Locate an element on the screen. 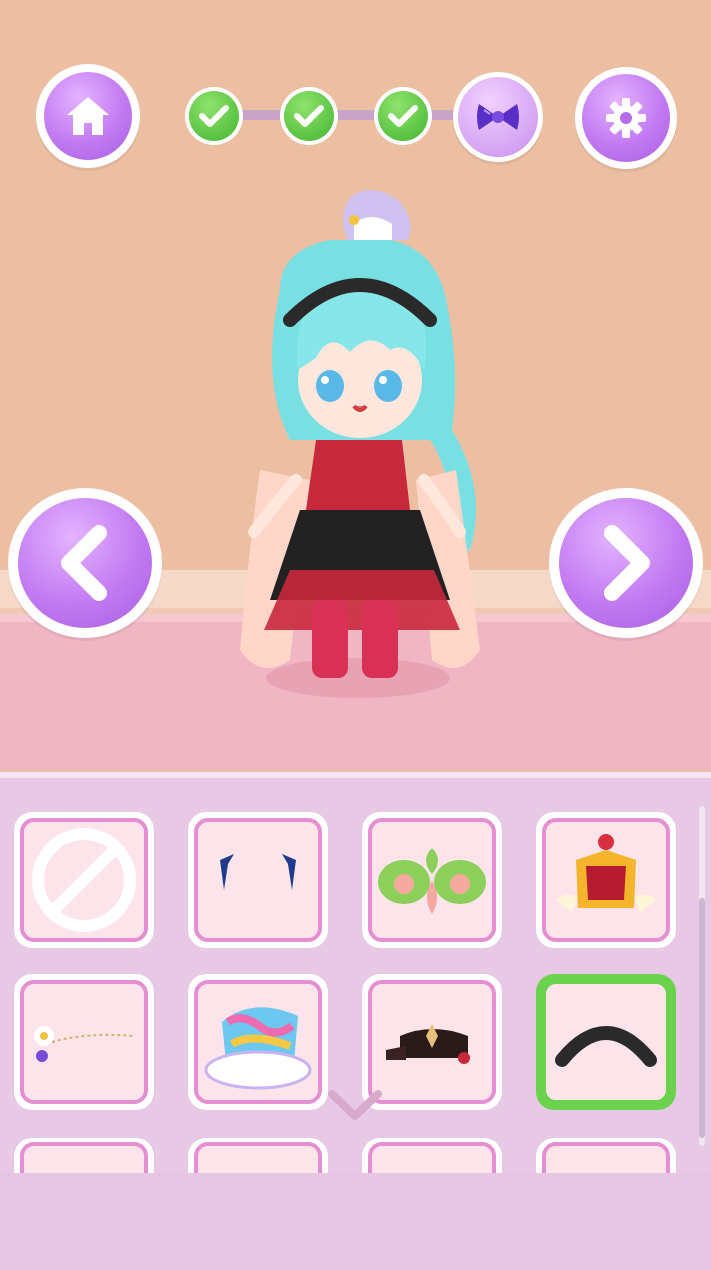 This screenshot has width=711, height=1270. chevron-right-icon is located at coordinates (627, 563).